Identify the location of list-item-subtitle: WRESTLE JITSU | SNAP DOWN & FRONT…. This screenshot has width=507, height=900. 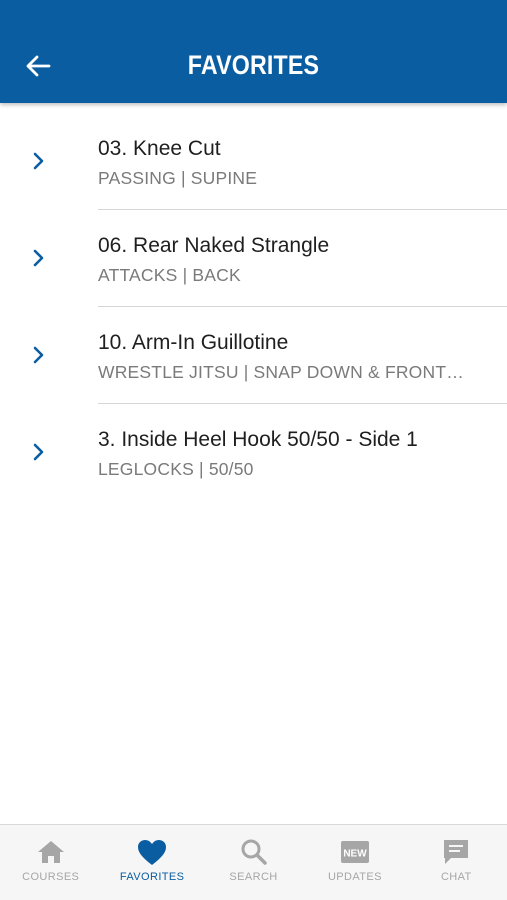
(281, 372).